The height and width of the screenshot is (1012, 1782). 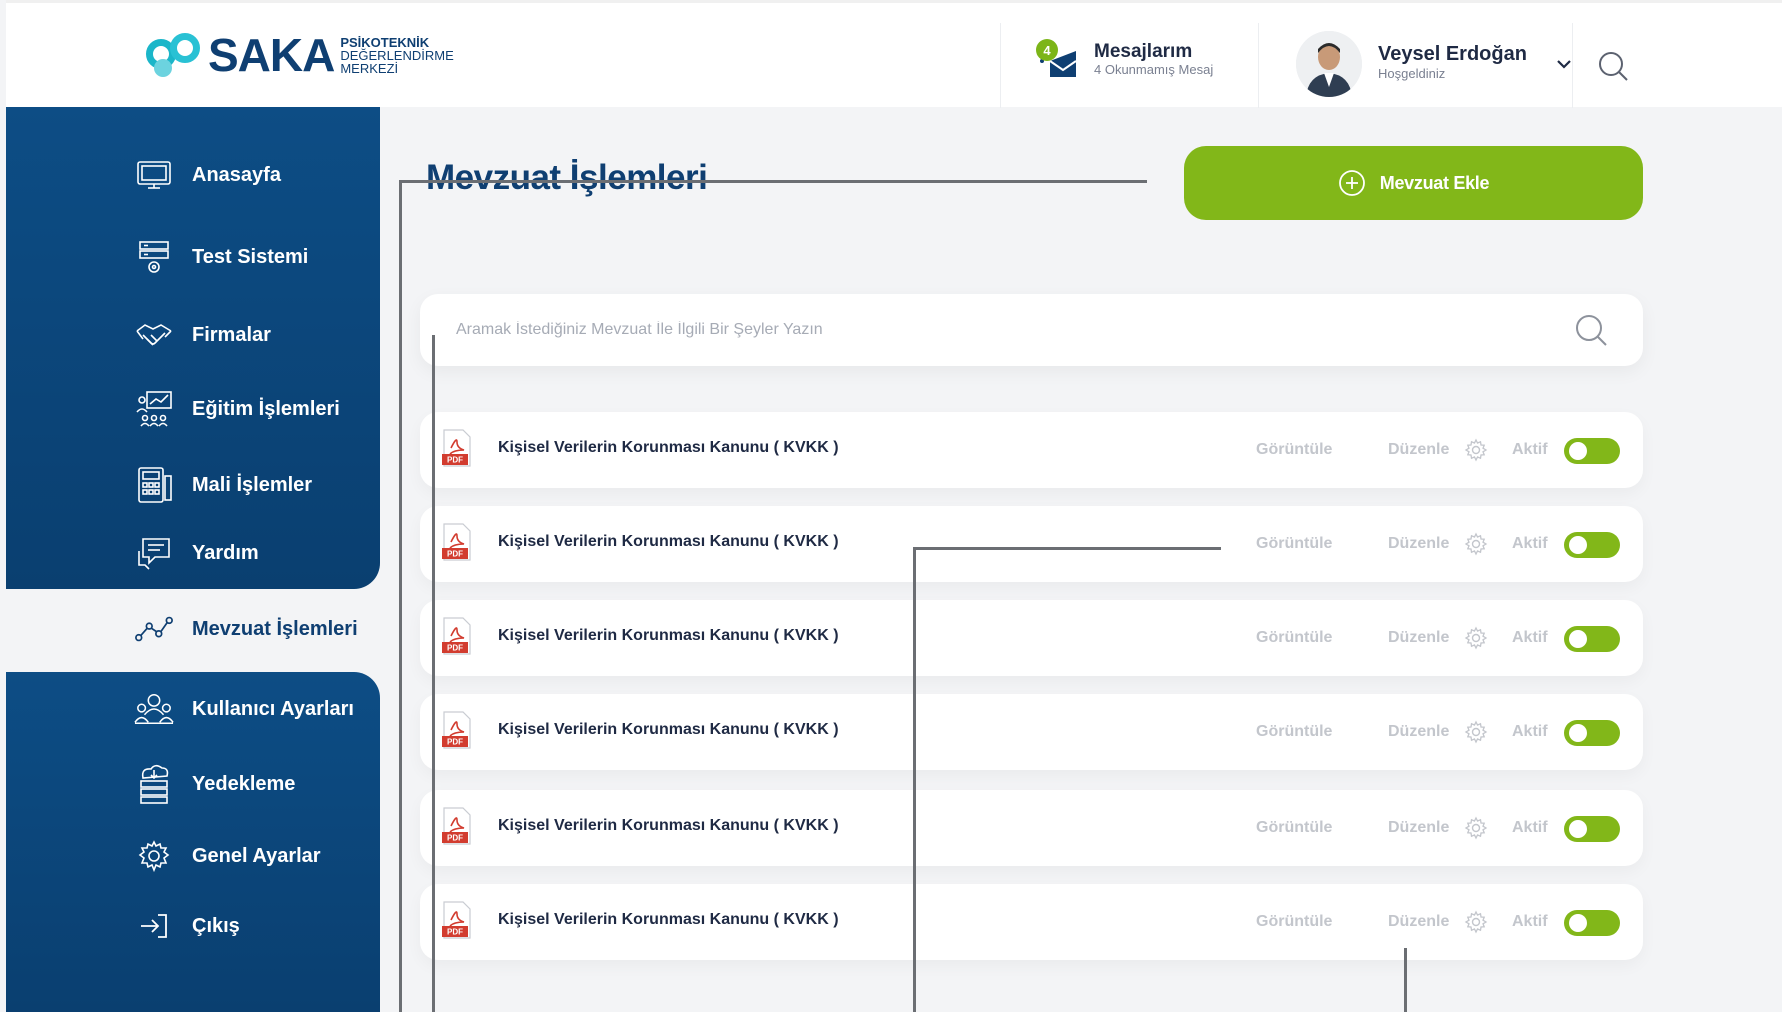 I want to click on sidebar-item-label: Yardım, so click(x=225, y=552).